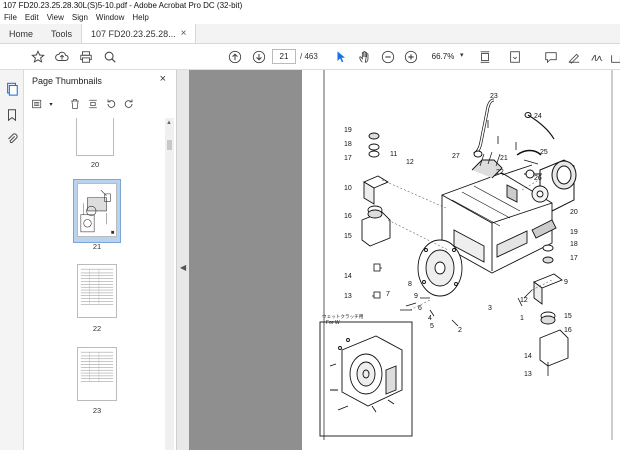 The height and width of the screenshot is (450, 620). I want to click on sign-icon, so click(597, 57).